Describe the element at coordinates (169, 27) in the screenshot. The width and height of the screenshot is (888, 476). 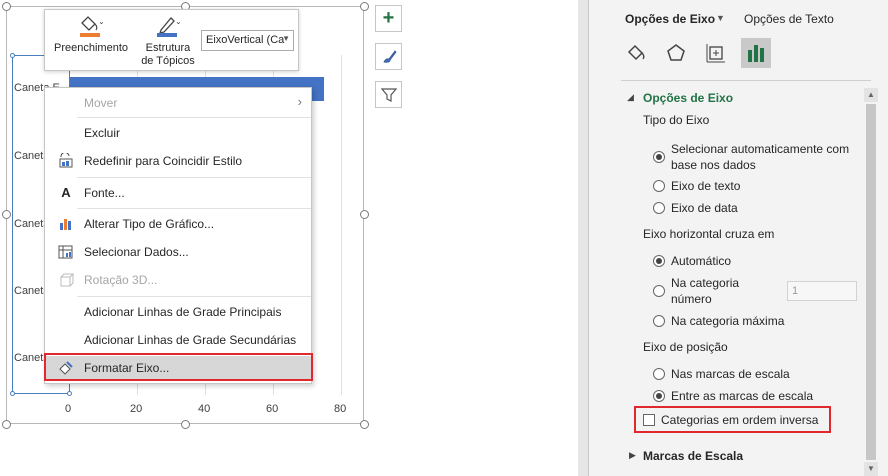
I see `pen-outline-icon: ⌄` at that location.